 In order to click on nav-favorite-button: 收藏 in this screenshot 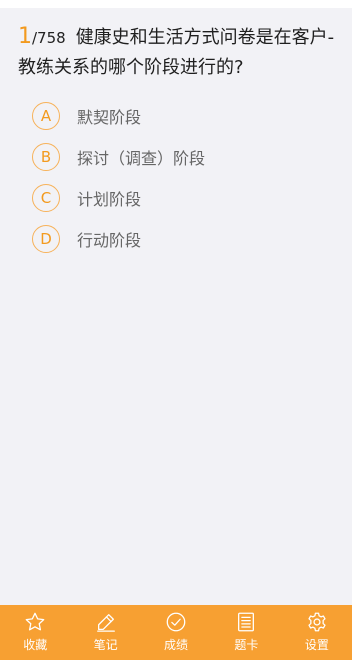, I will do `click(35, 632)`.